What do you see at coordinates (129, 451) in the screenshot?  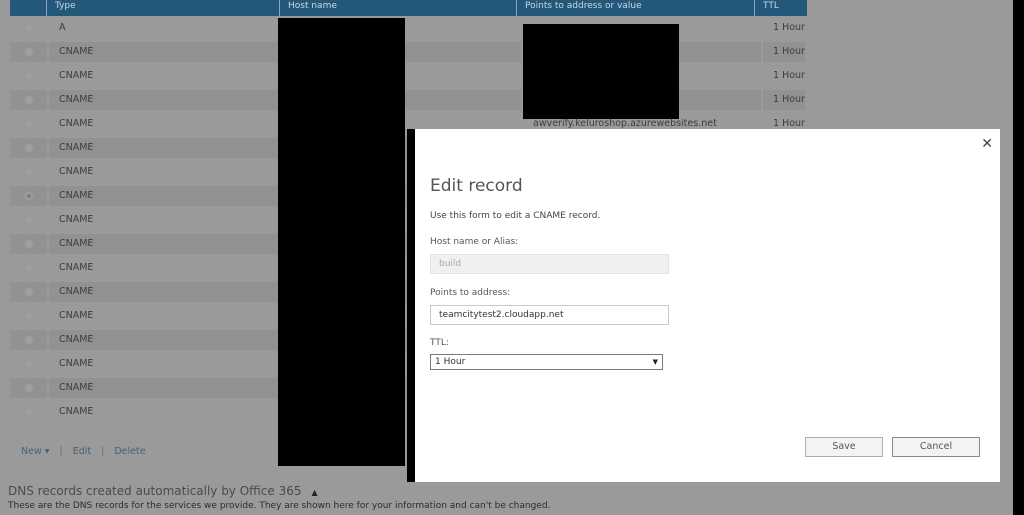 I see `delete-record-button: Delete` at bounding box center [129, 451].